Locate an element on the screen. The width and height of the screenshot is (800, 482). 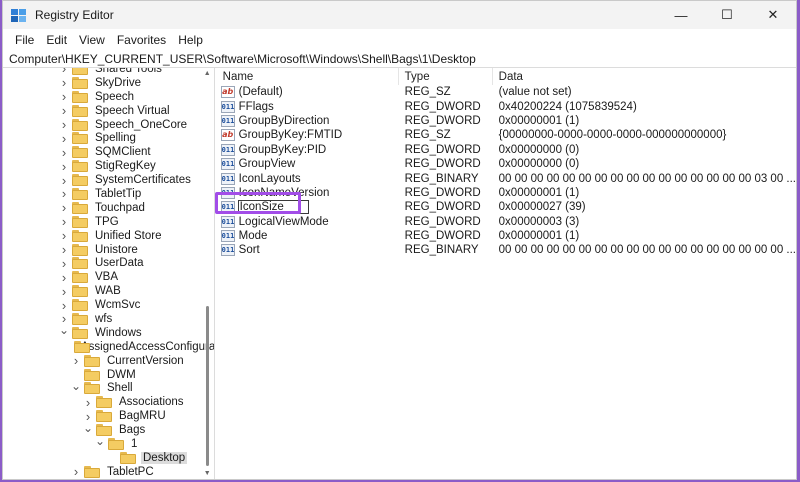
tree-item: › SQMClient is located at coordinates (101, 152).